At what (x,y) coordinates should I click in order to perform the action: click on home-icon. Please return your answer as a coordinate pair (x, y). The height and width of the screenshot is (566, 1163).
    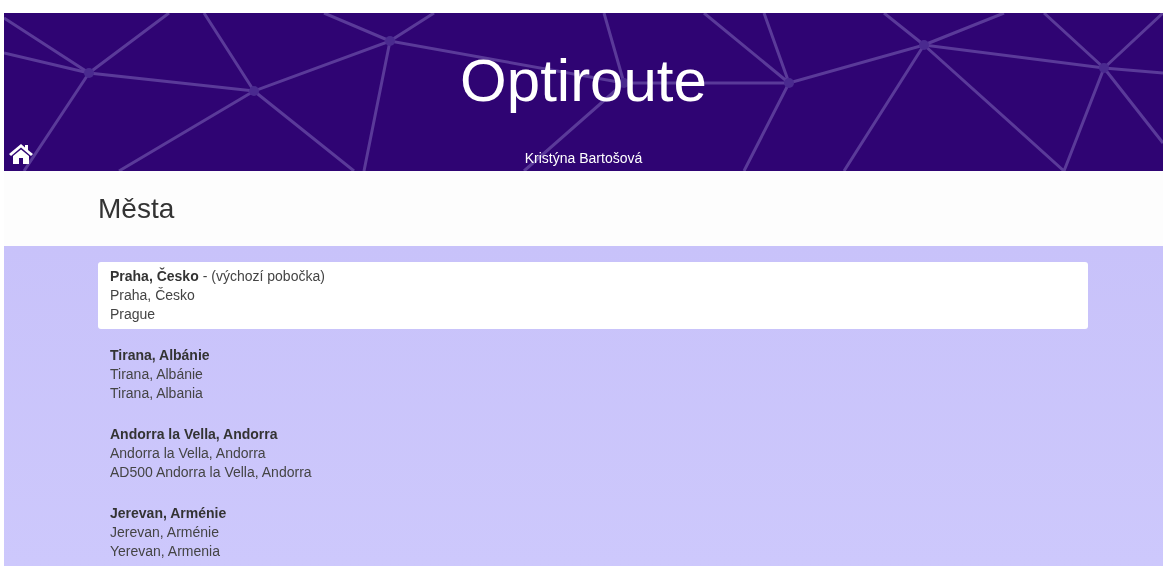
    Looking at the image, I should click on (21, 154).